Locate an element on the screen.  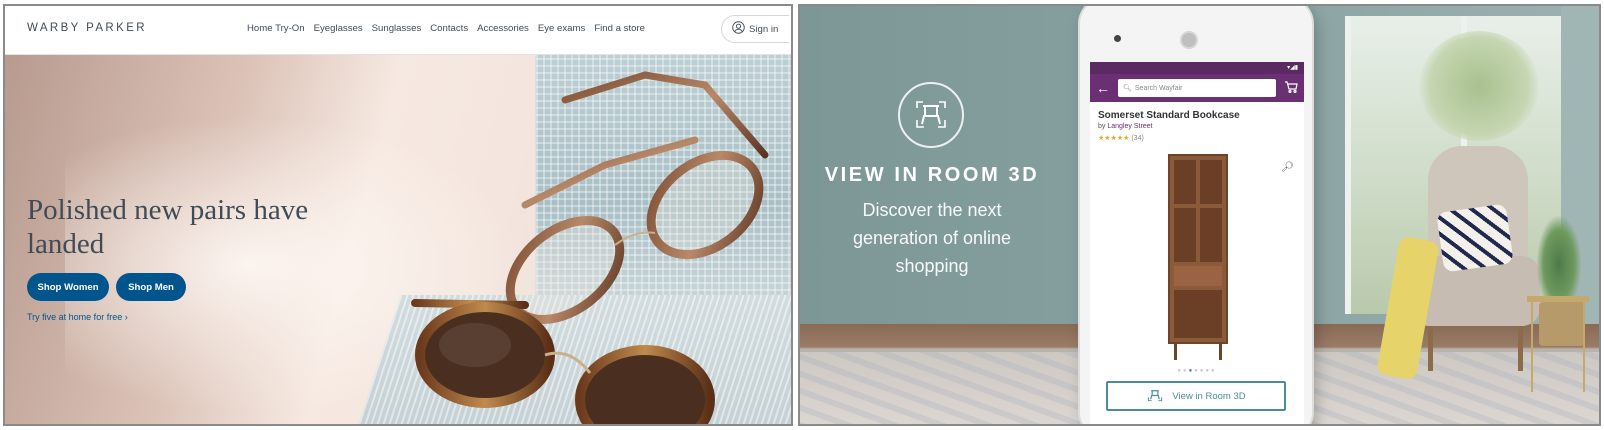
zoom-icon: 🔎︎ is located at coordinates (1287, 167).